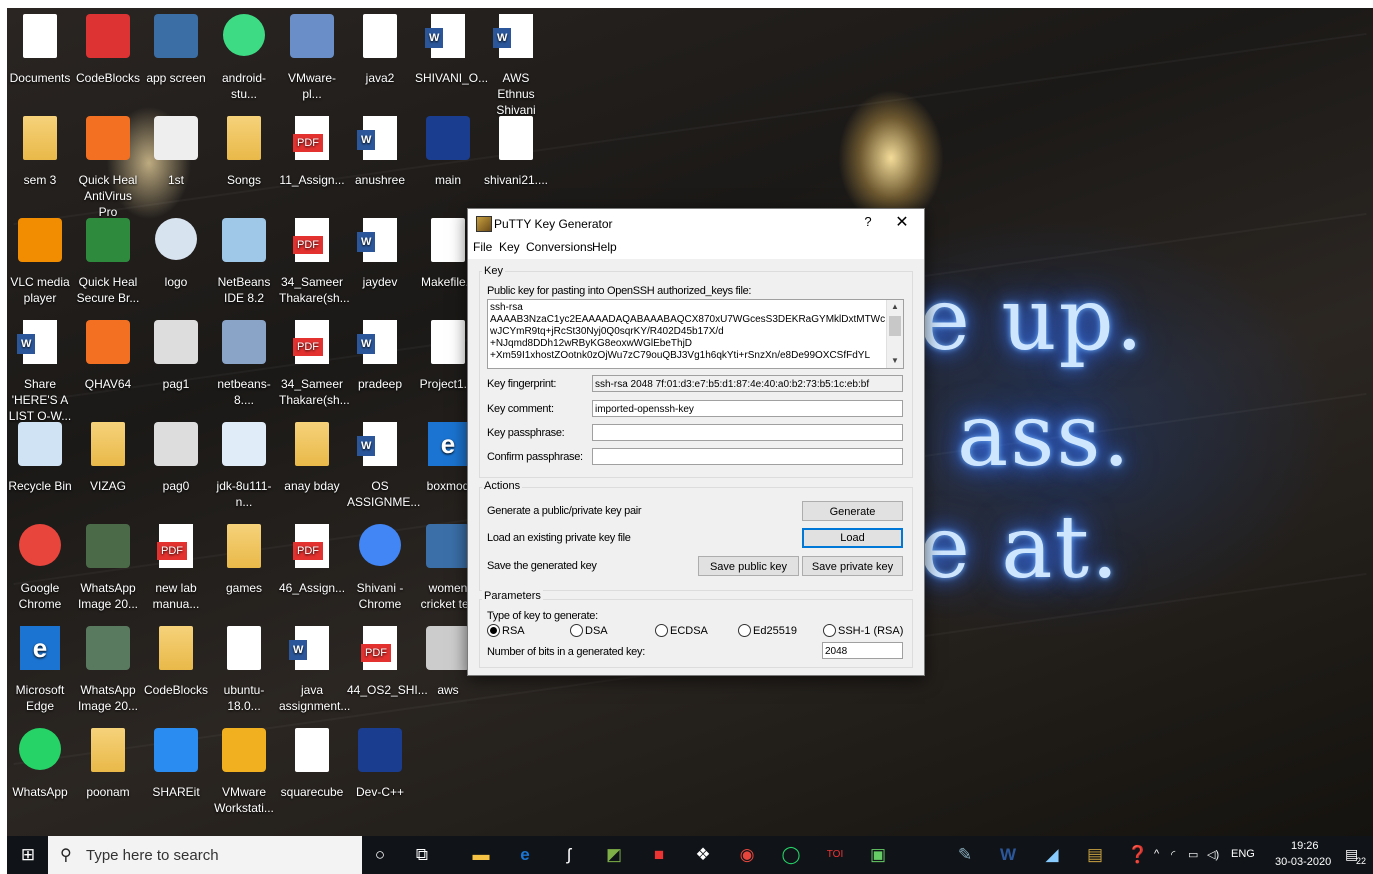 The image size is (1373, 874). What do you see at coordinates (448, 152) in the screenshot?
I see `desktop-icon: main` at bounding box center [448, 152].